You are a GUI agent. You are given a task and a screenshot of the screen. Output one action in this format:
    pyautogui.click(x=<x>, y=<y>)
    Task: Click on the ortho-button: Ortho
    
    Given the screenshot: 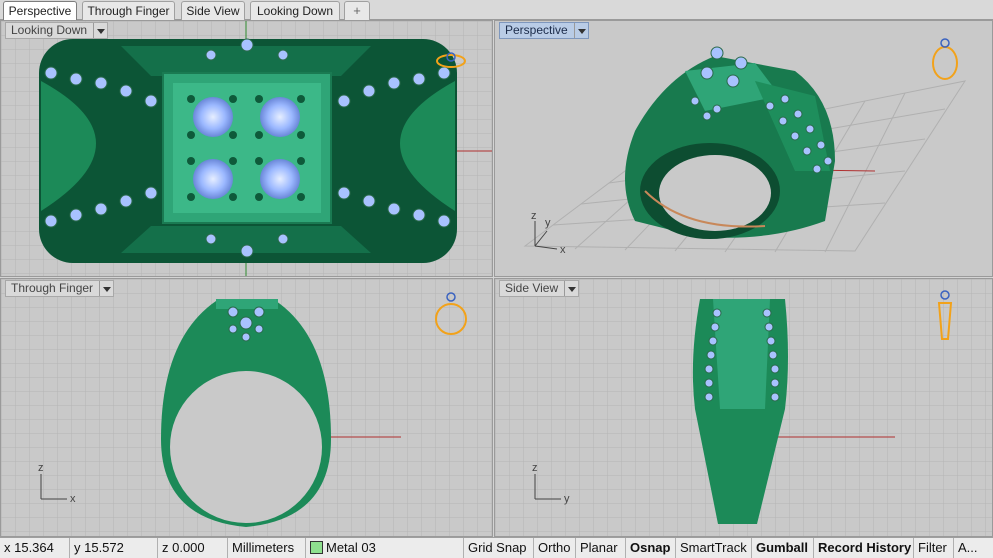 What is the action you would take?
    pyautogui.click(x=555, y=548)
    